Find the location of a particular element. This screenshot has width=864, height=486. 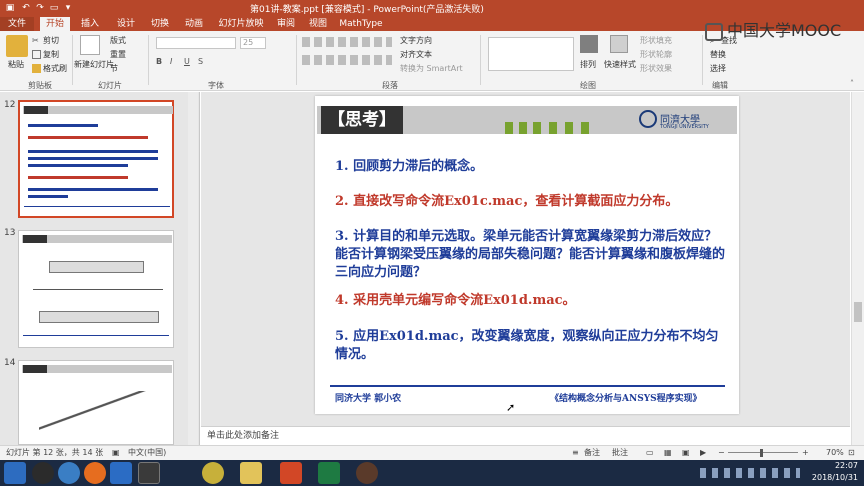

font-name-combobox is located at coordinates (196, 43).